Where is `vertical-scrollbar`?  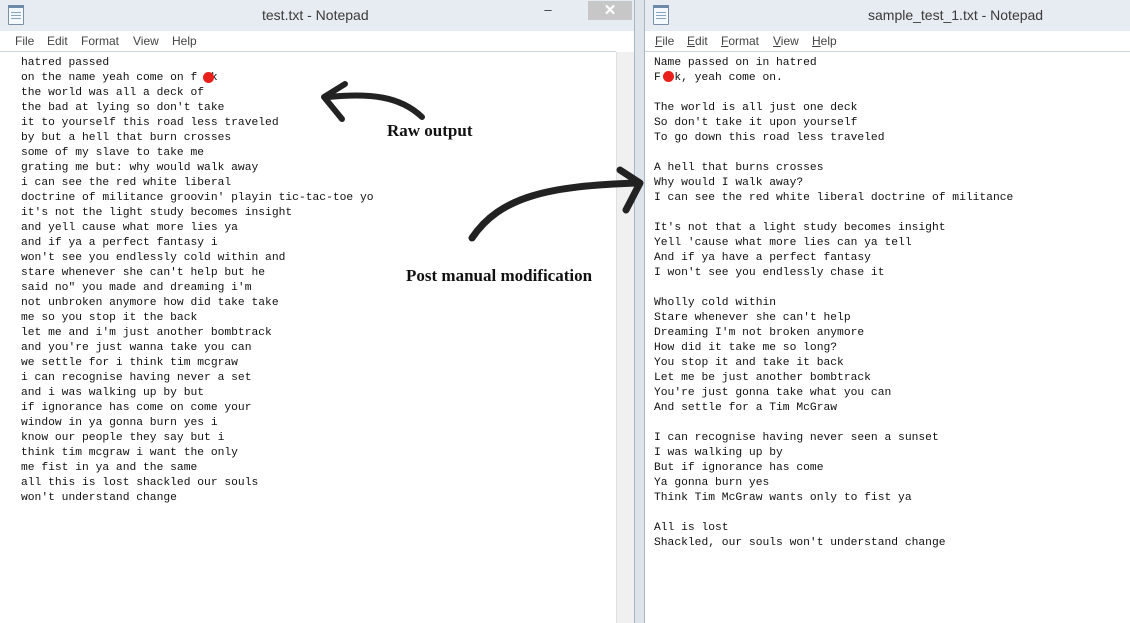
vertical-scrollbar is located at coordinates (625, 337).